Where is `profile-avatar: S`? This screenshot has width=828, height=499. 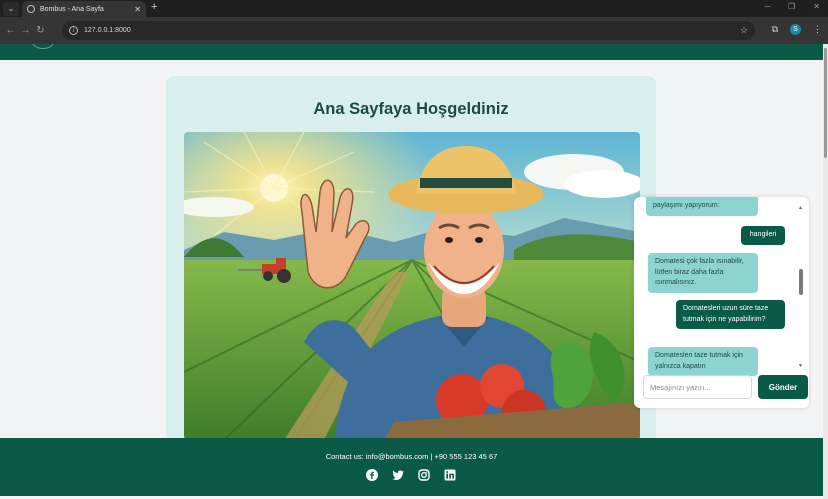 profile-avatar: S is located at coordinates (795, 29).